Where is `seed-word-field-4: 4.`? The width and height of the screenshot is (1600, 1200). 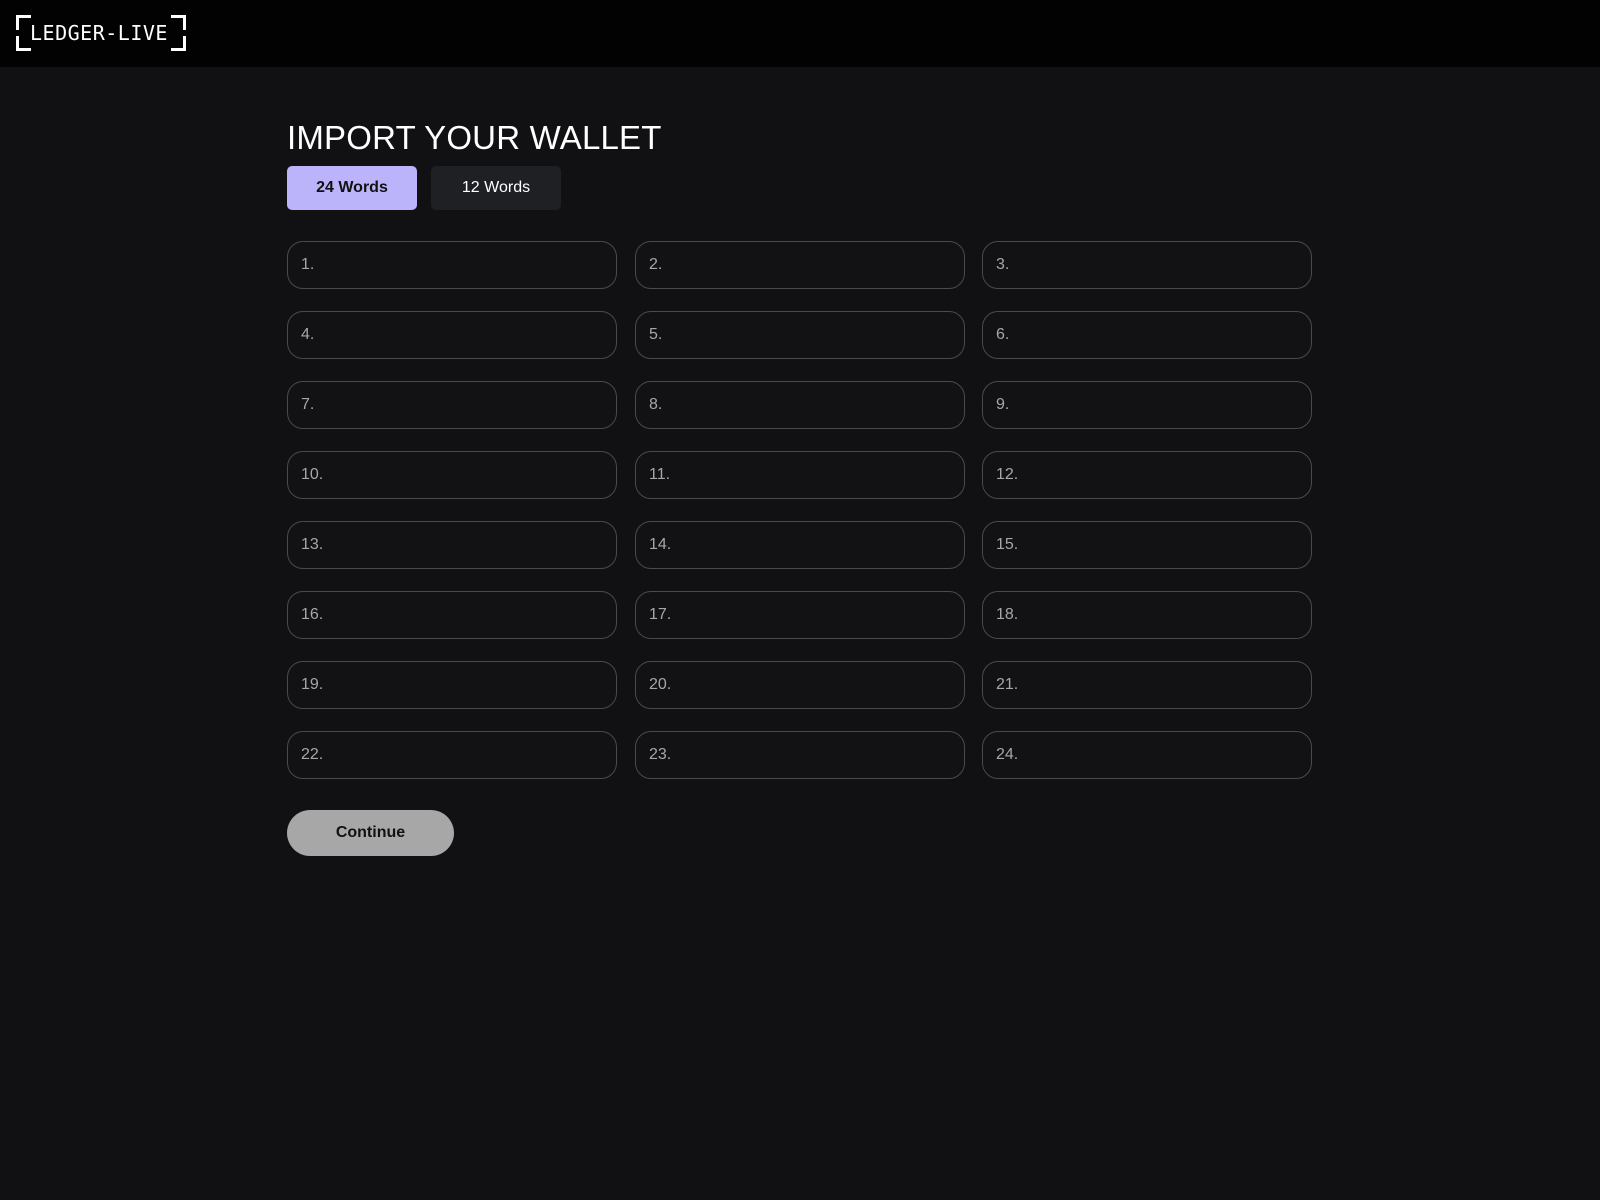 seed-word-field-4: 4. is located at coordinates (452, 335).